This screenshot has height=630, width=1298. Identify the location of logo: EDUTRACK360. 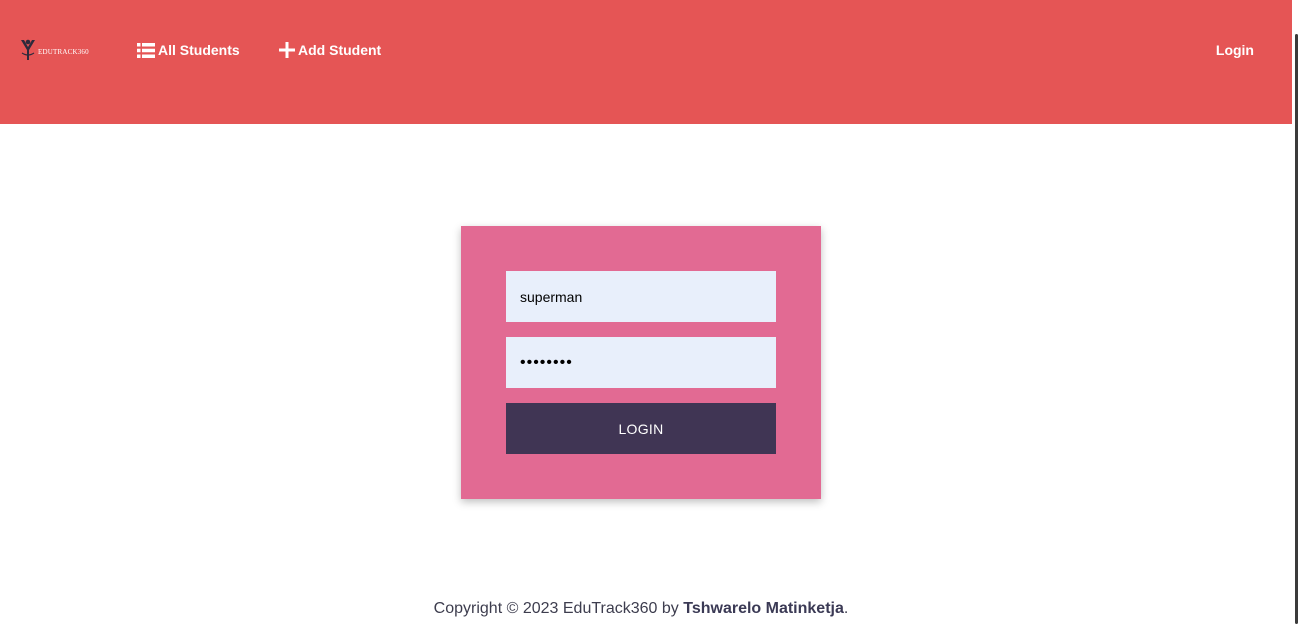
(54, 50).